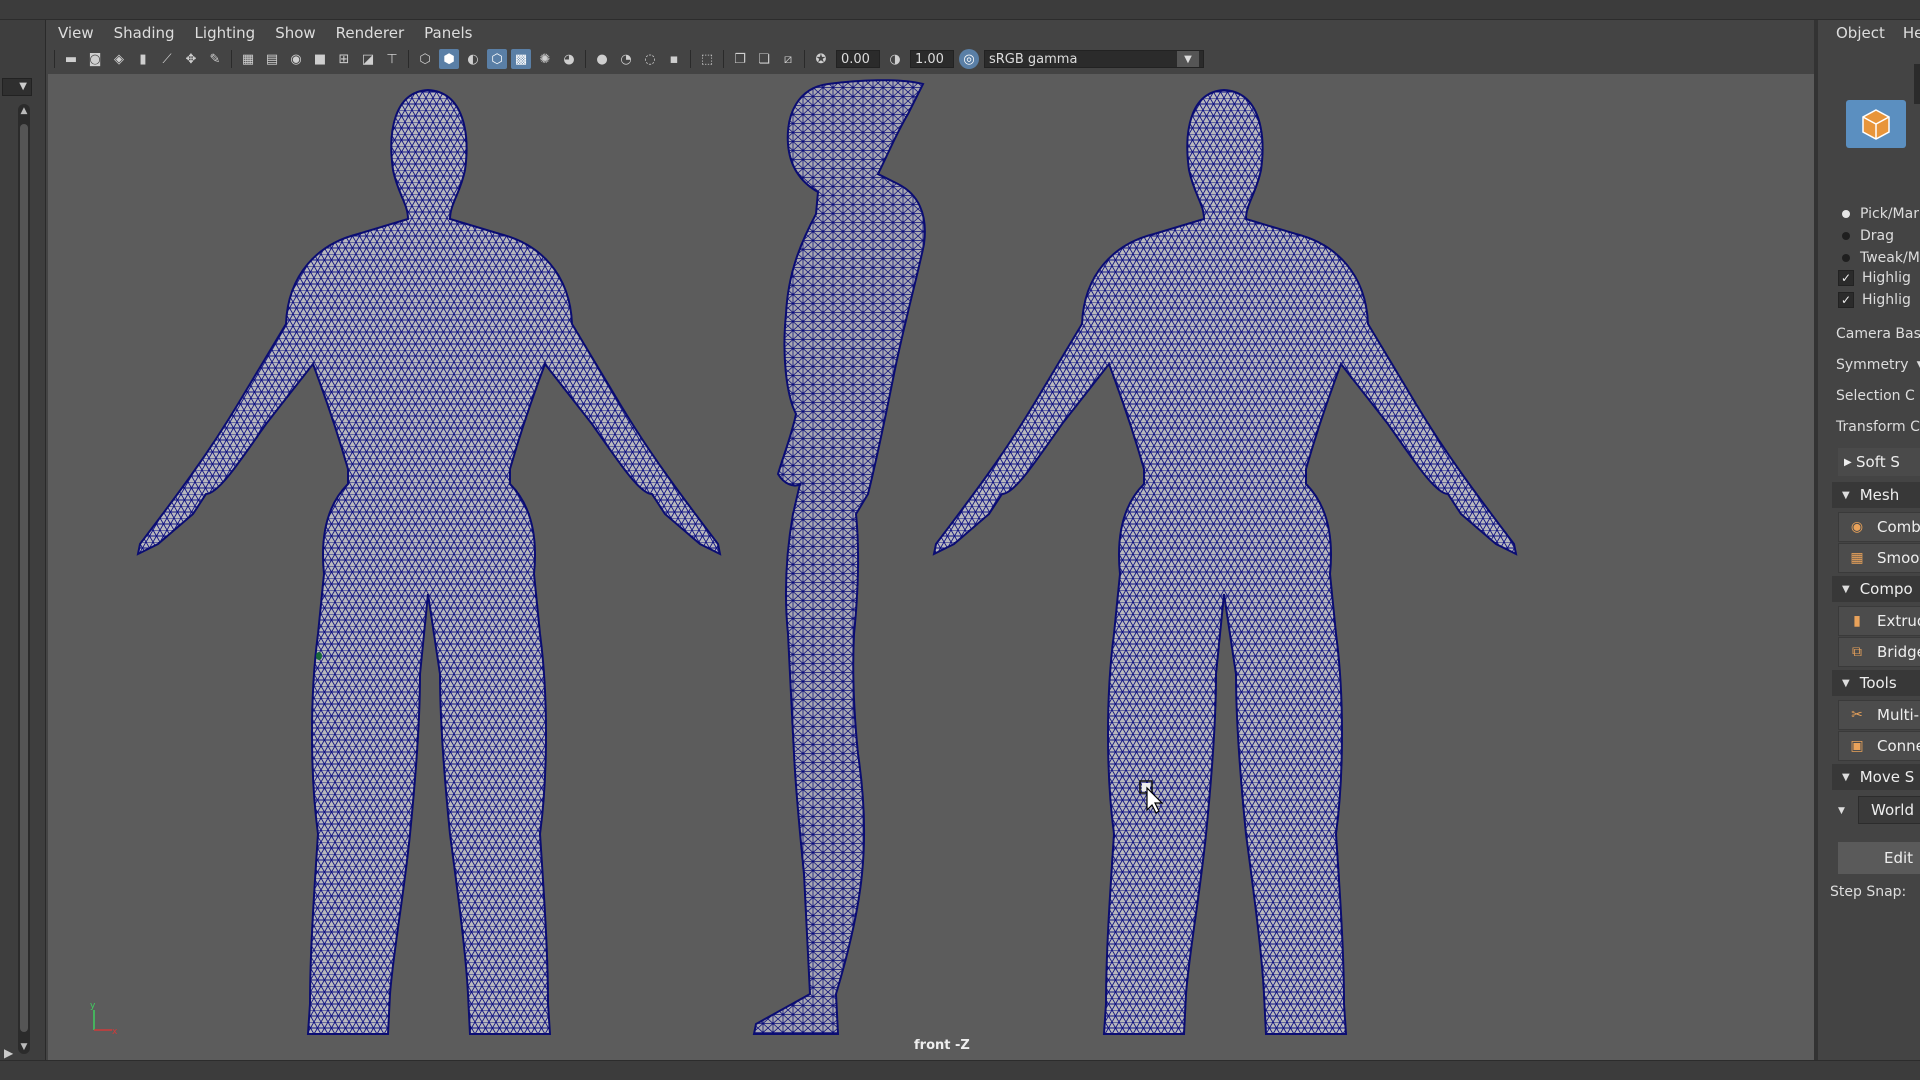  What do you see at coordinates (1898, 652) in the screenshot?
I see `tool-label: Bridge` at bounding box center [1898, 652].